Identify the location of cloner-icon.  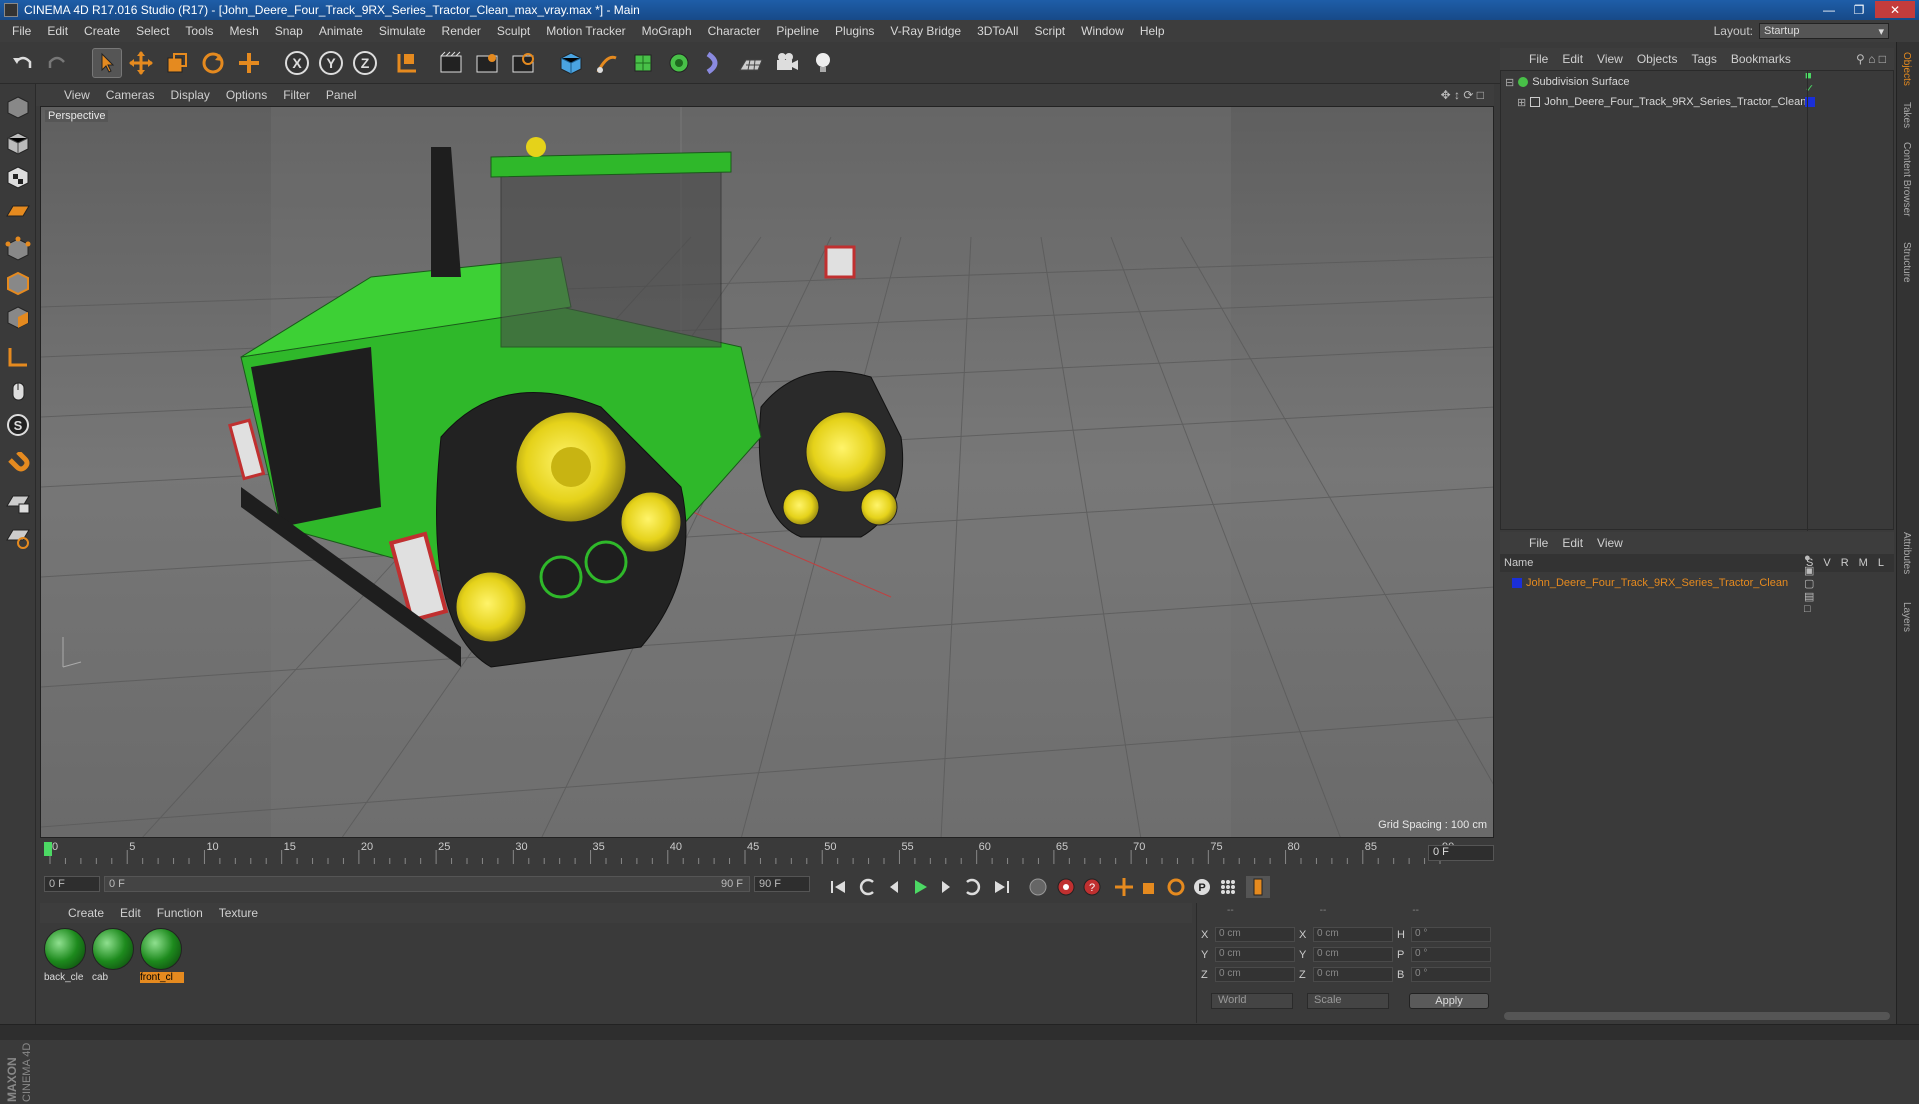
(679, 63).